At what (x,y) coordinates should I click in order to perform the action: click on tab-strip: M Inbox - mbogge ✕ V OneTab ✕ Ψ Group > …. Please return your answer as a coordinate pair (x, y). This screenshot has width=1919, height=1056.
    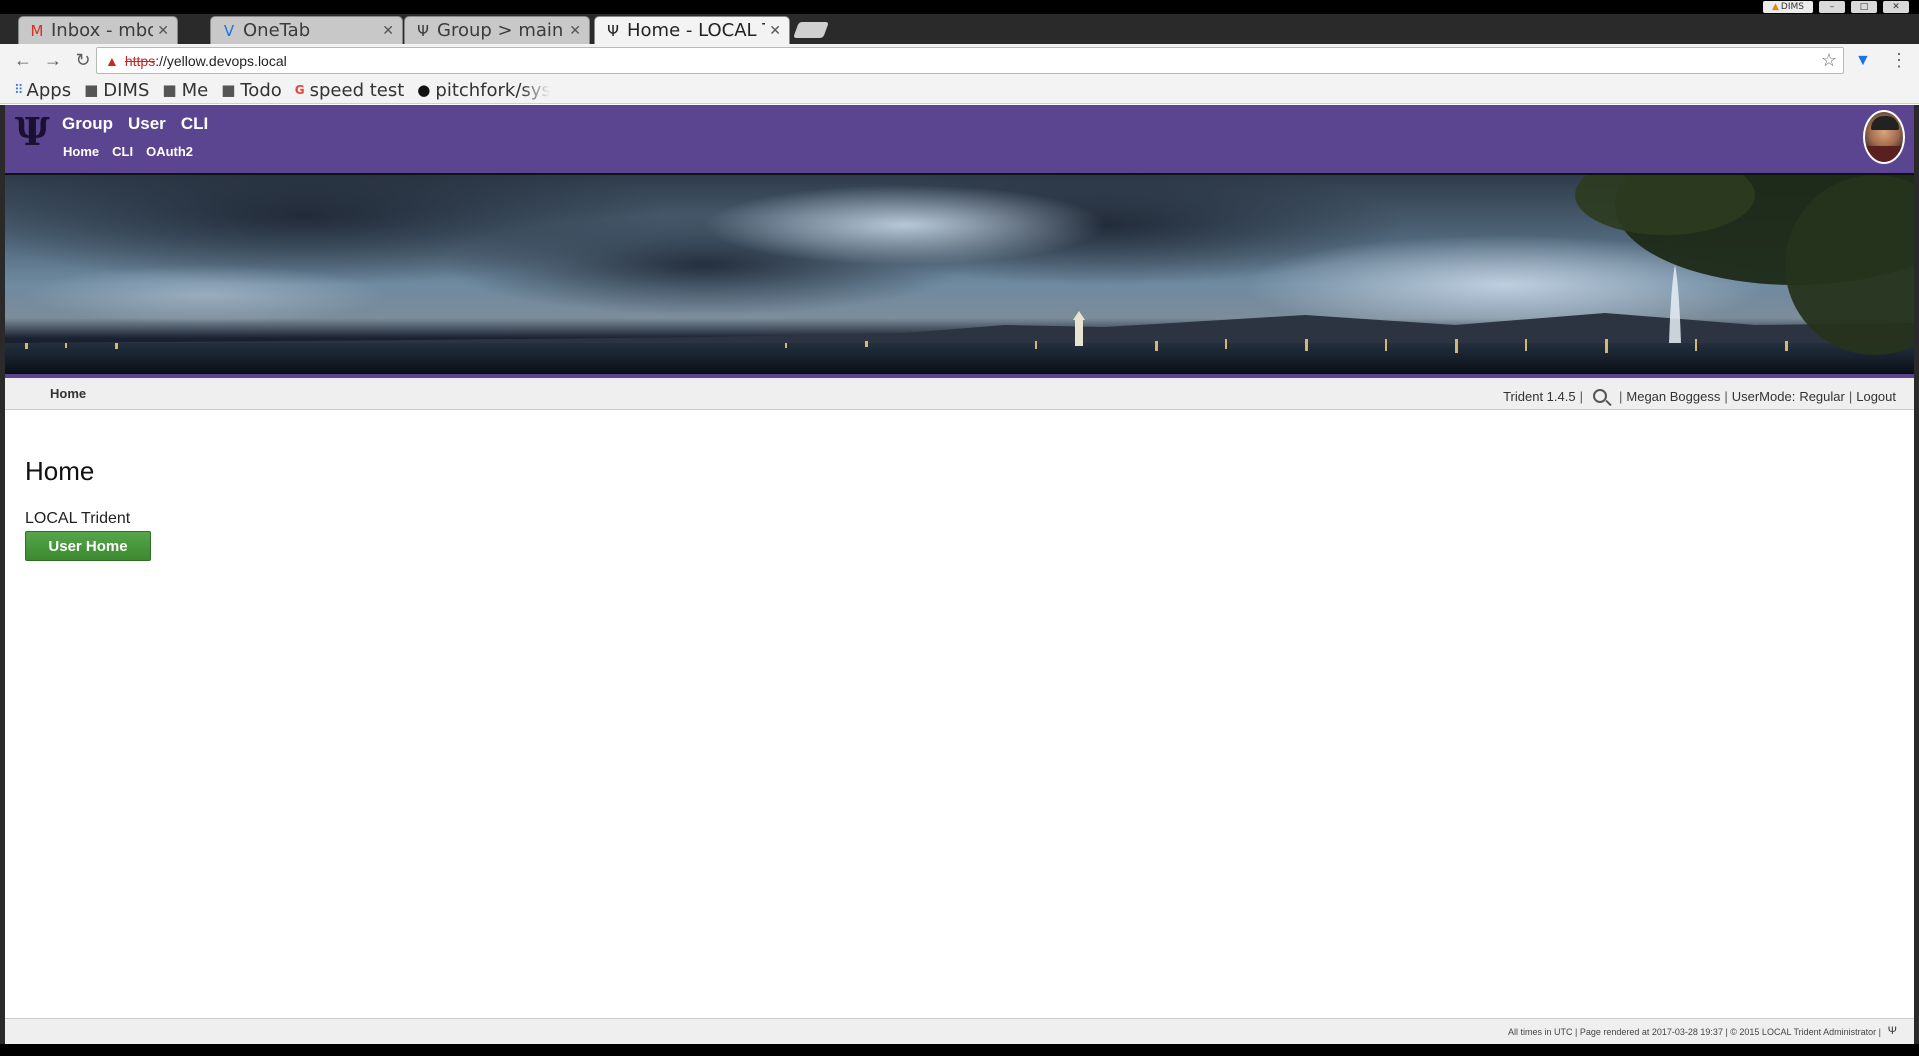
    Looking at the image, I should click on (959, 29).